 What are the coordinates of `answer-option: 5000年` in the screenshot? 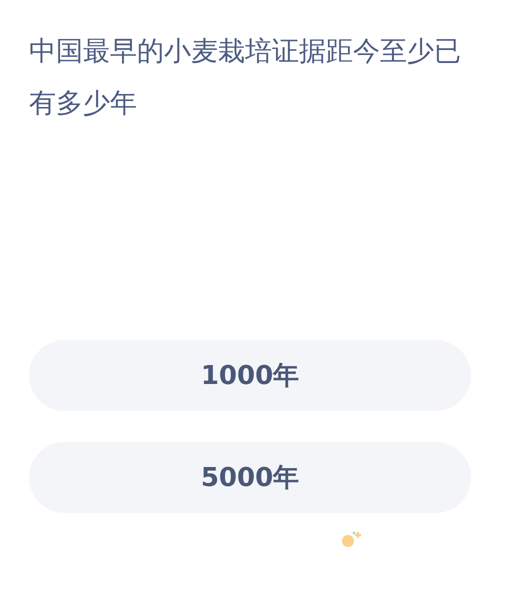 It's located at (250, 477).